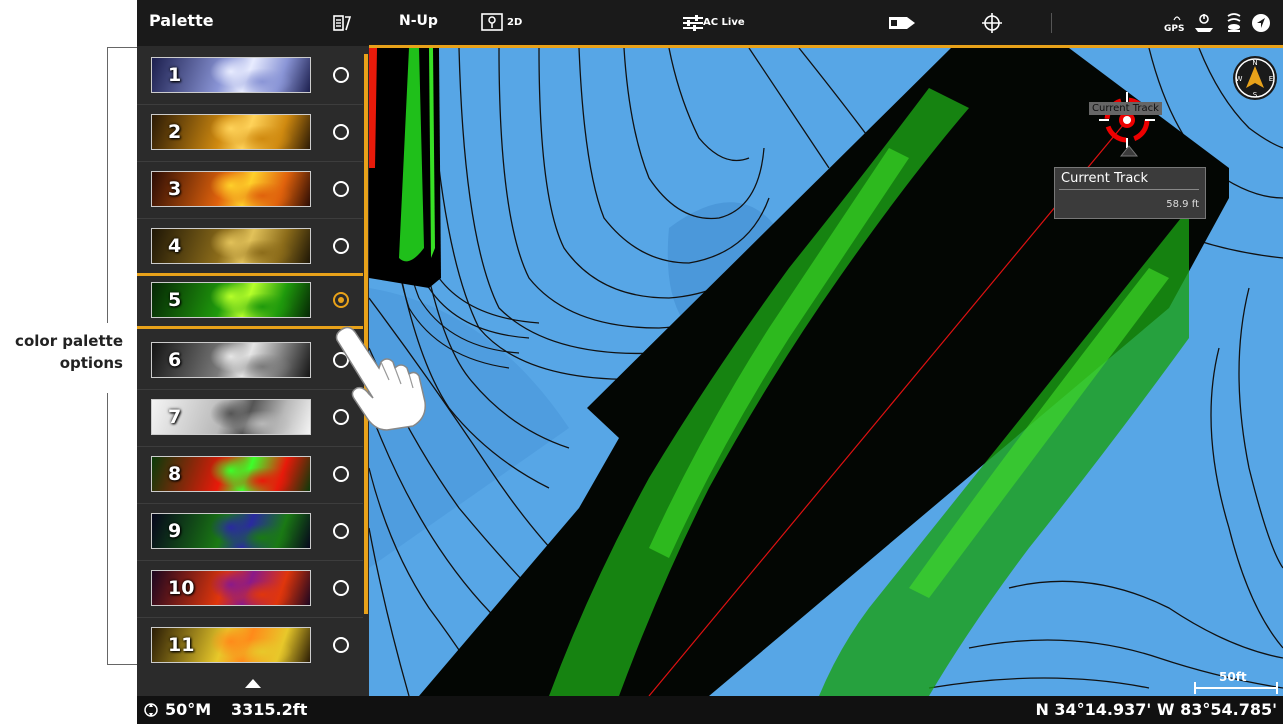 The height and width of the screenshot is (724, 1283). I want to click on palette-option-10: 10, so click(250, 589).